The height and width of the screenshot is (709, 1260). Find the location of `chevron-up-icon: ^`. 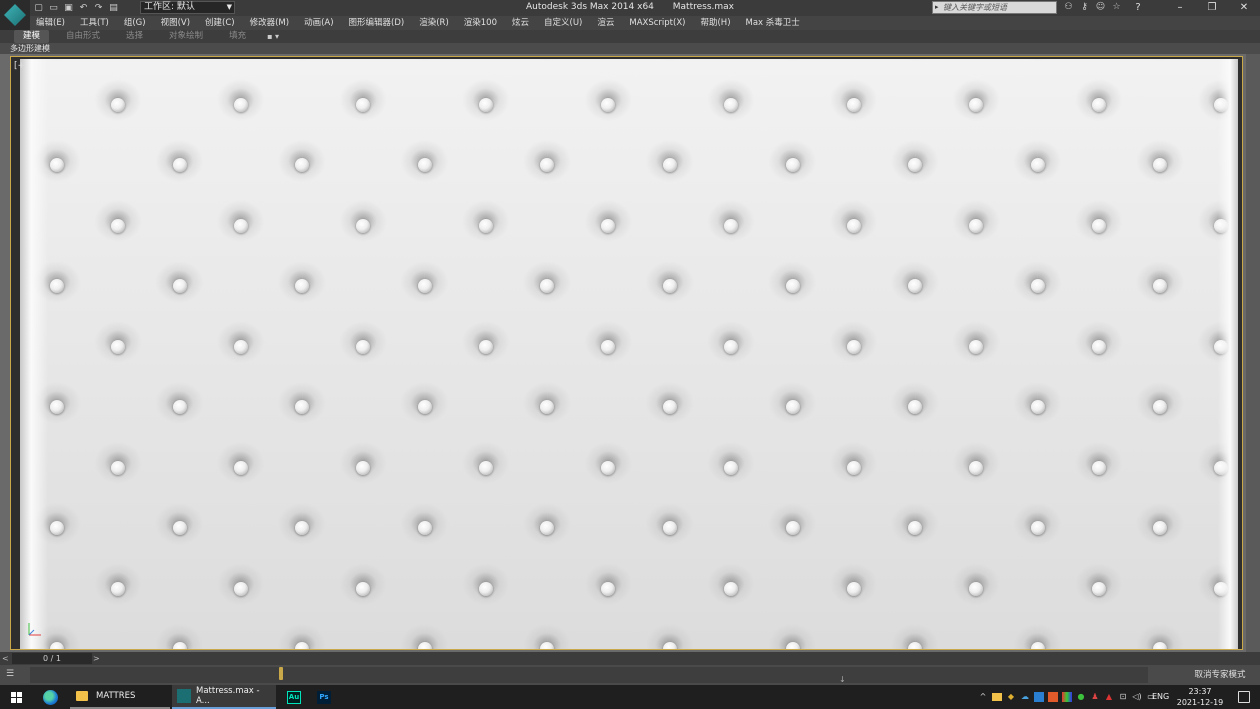

chevron-up-icon: ^ is located at coordinates (983, 697).